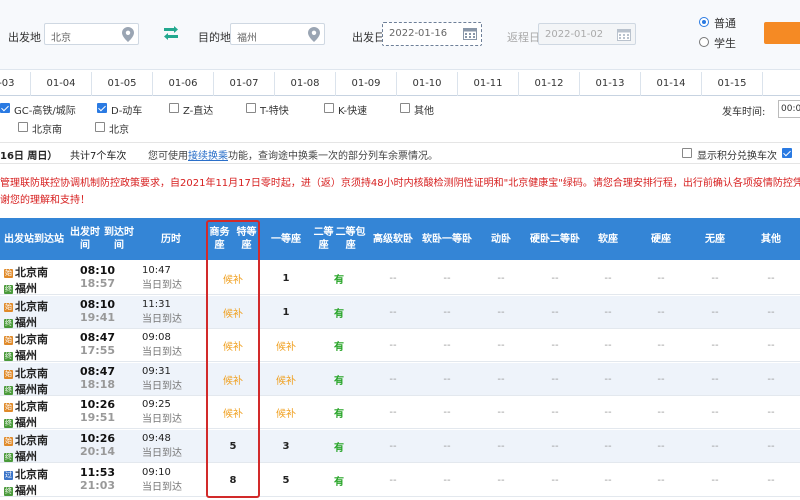  Describe the element at coordinates (549, 84) in the screenshot. I see `date-tab: 01-12` at that location.